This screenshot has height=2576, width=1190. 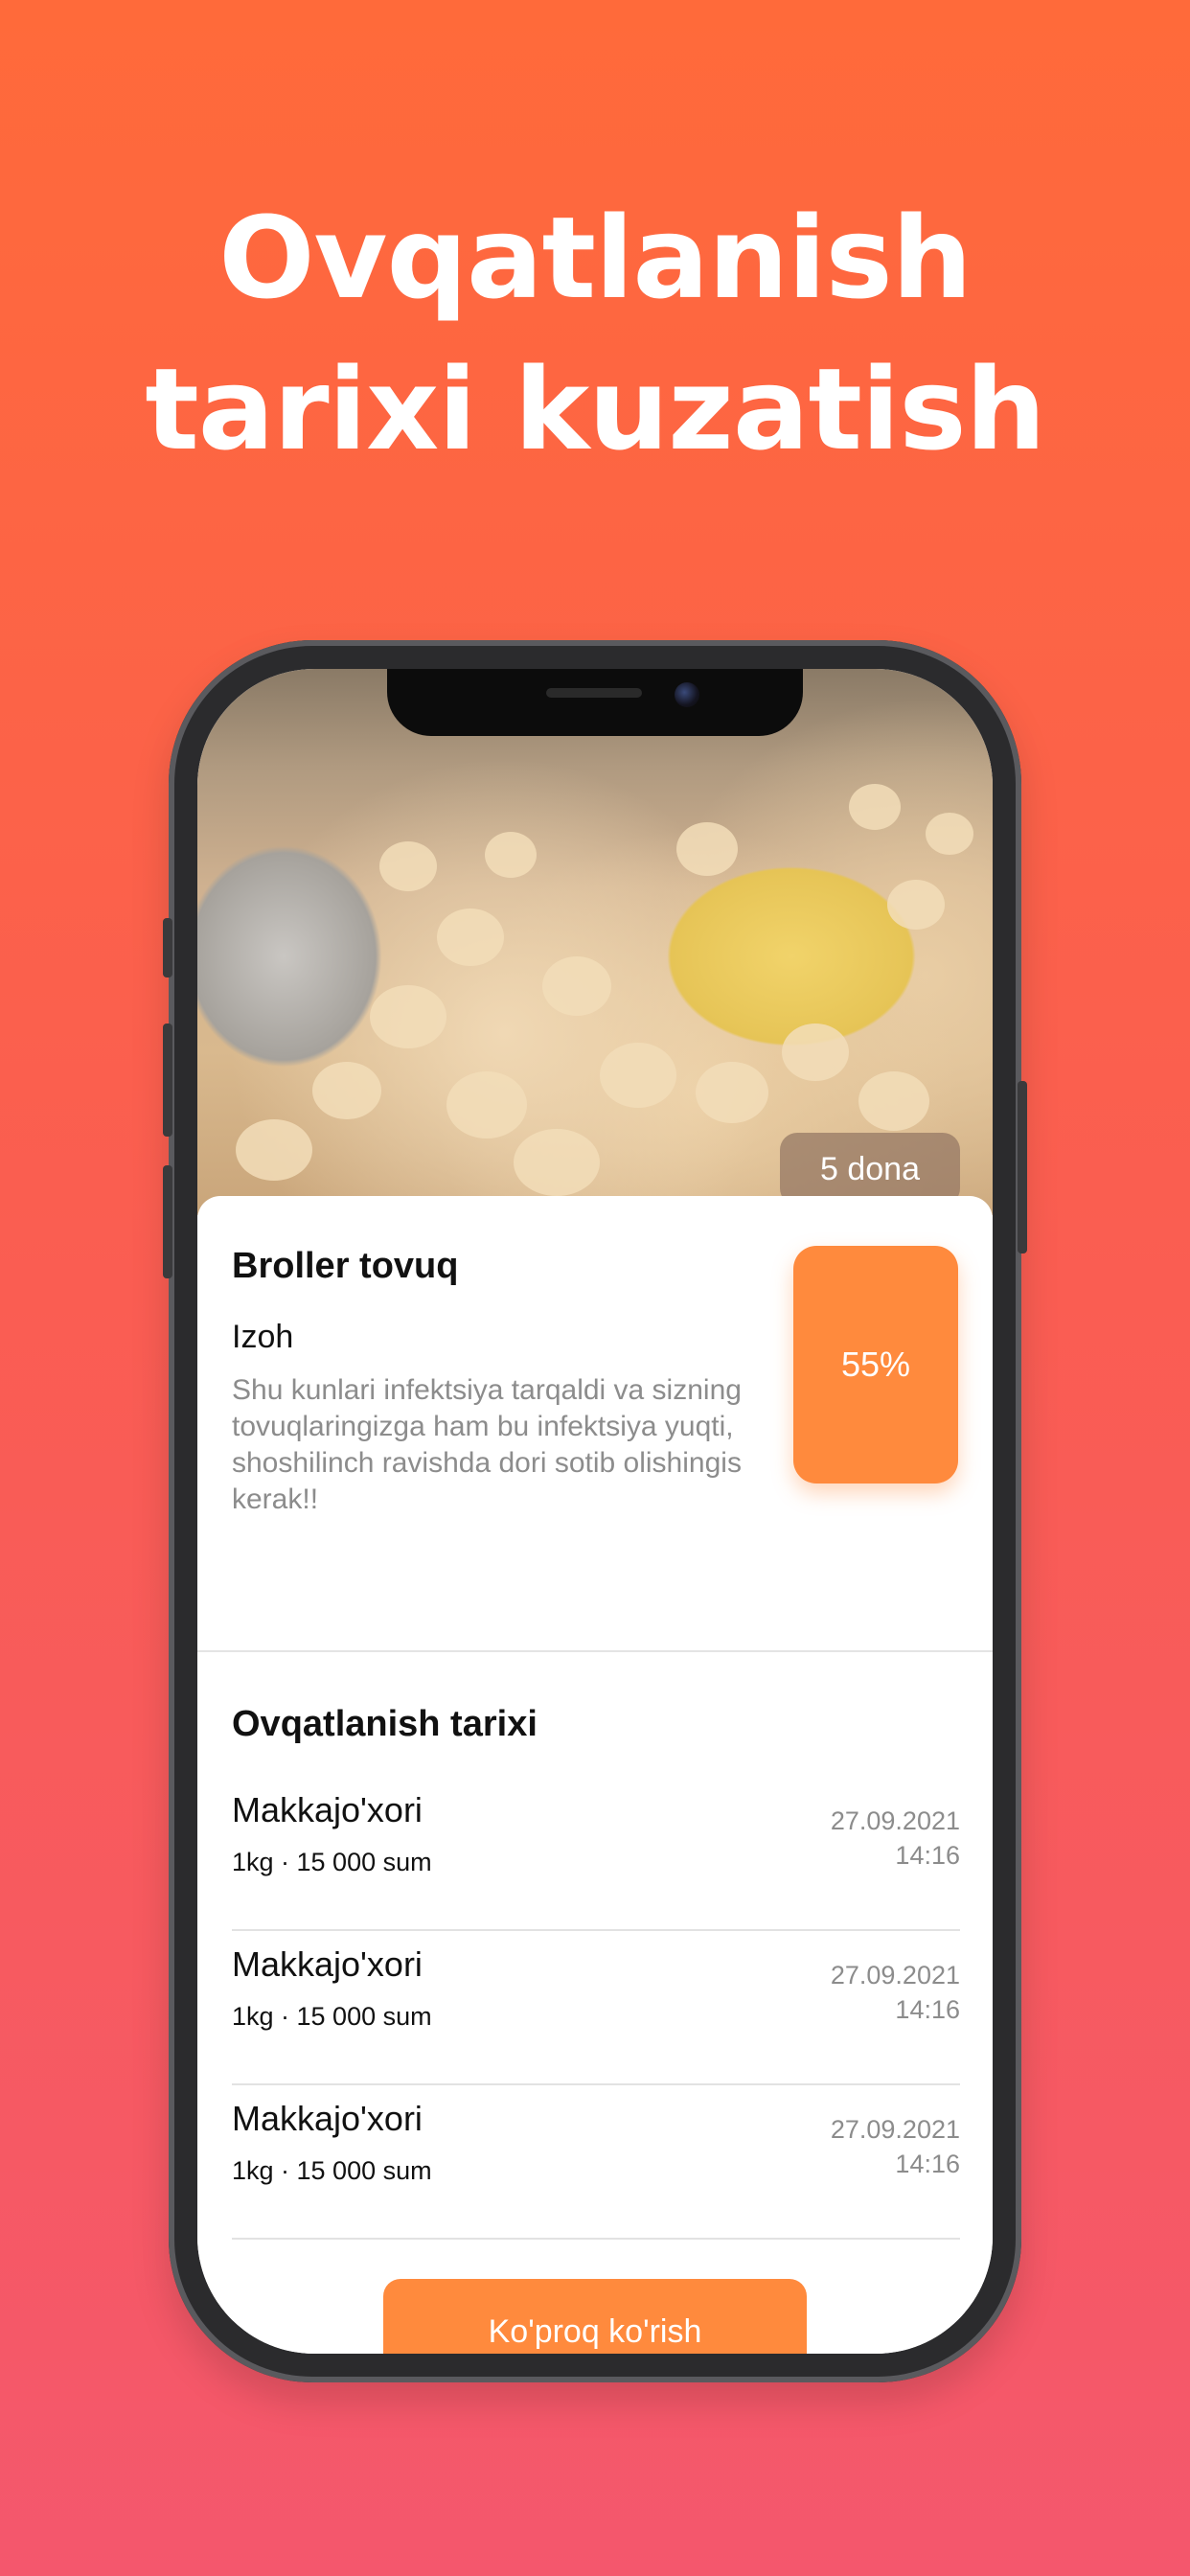 What do you see at coordinates (595, 409) in the screenshot?
I see `headline-line-2: tarixi kuzatish` at bounding box center [595, 409].